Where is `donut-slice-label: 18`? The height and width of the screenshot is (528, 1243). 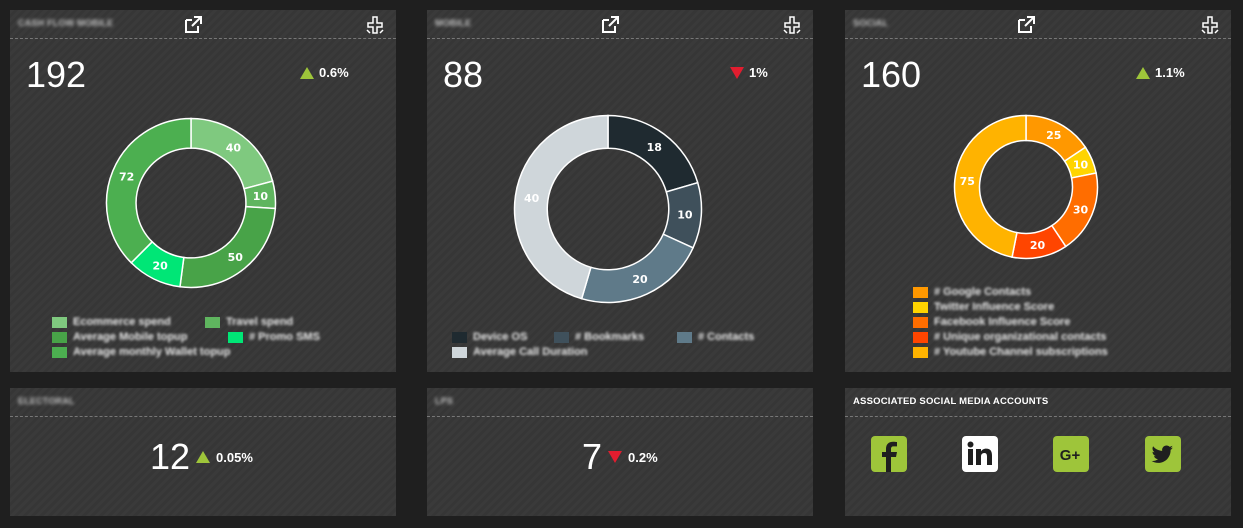
donut-slice-label: 18 is located at coordinates (654, 147).